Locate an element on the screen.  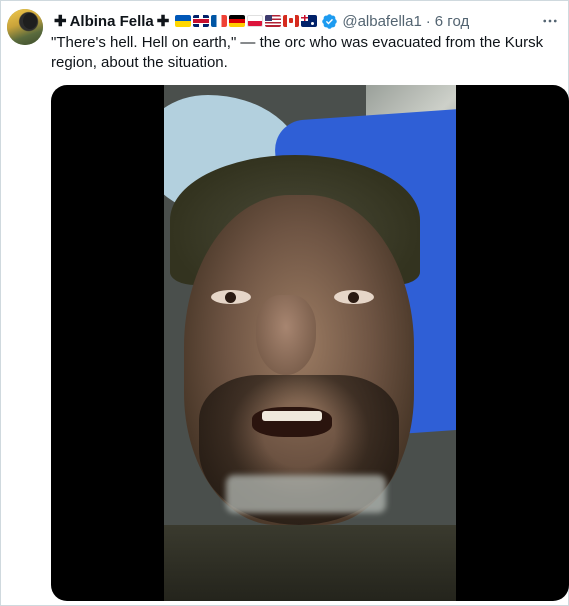
cross-left: ✚ is located at coordinates (60, 21).